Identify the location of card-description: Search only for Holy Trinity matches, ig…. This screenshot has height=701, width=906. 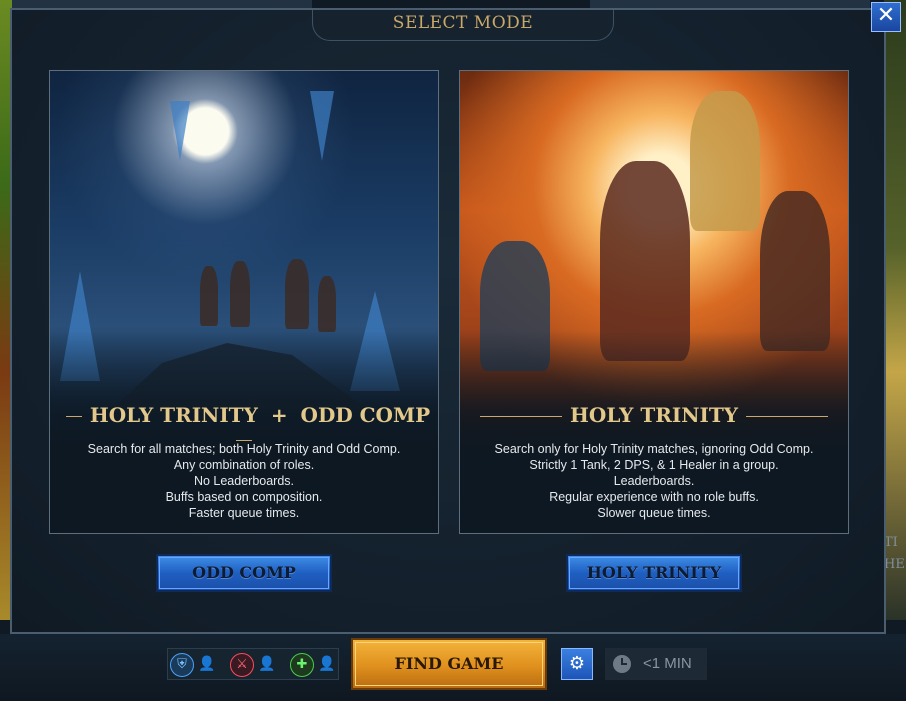
(654, 481).